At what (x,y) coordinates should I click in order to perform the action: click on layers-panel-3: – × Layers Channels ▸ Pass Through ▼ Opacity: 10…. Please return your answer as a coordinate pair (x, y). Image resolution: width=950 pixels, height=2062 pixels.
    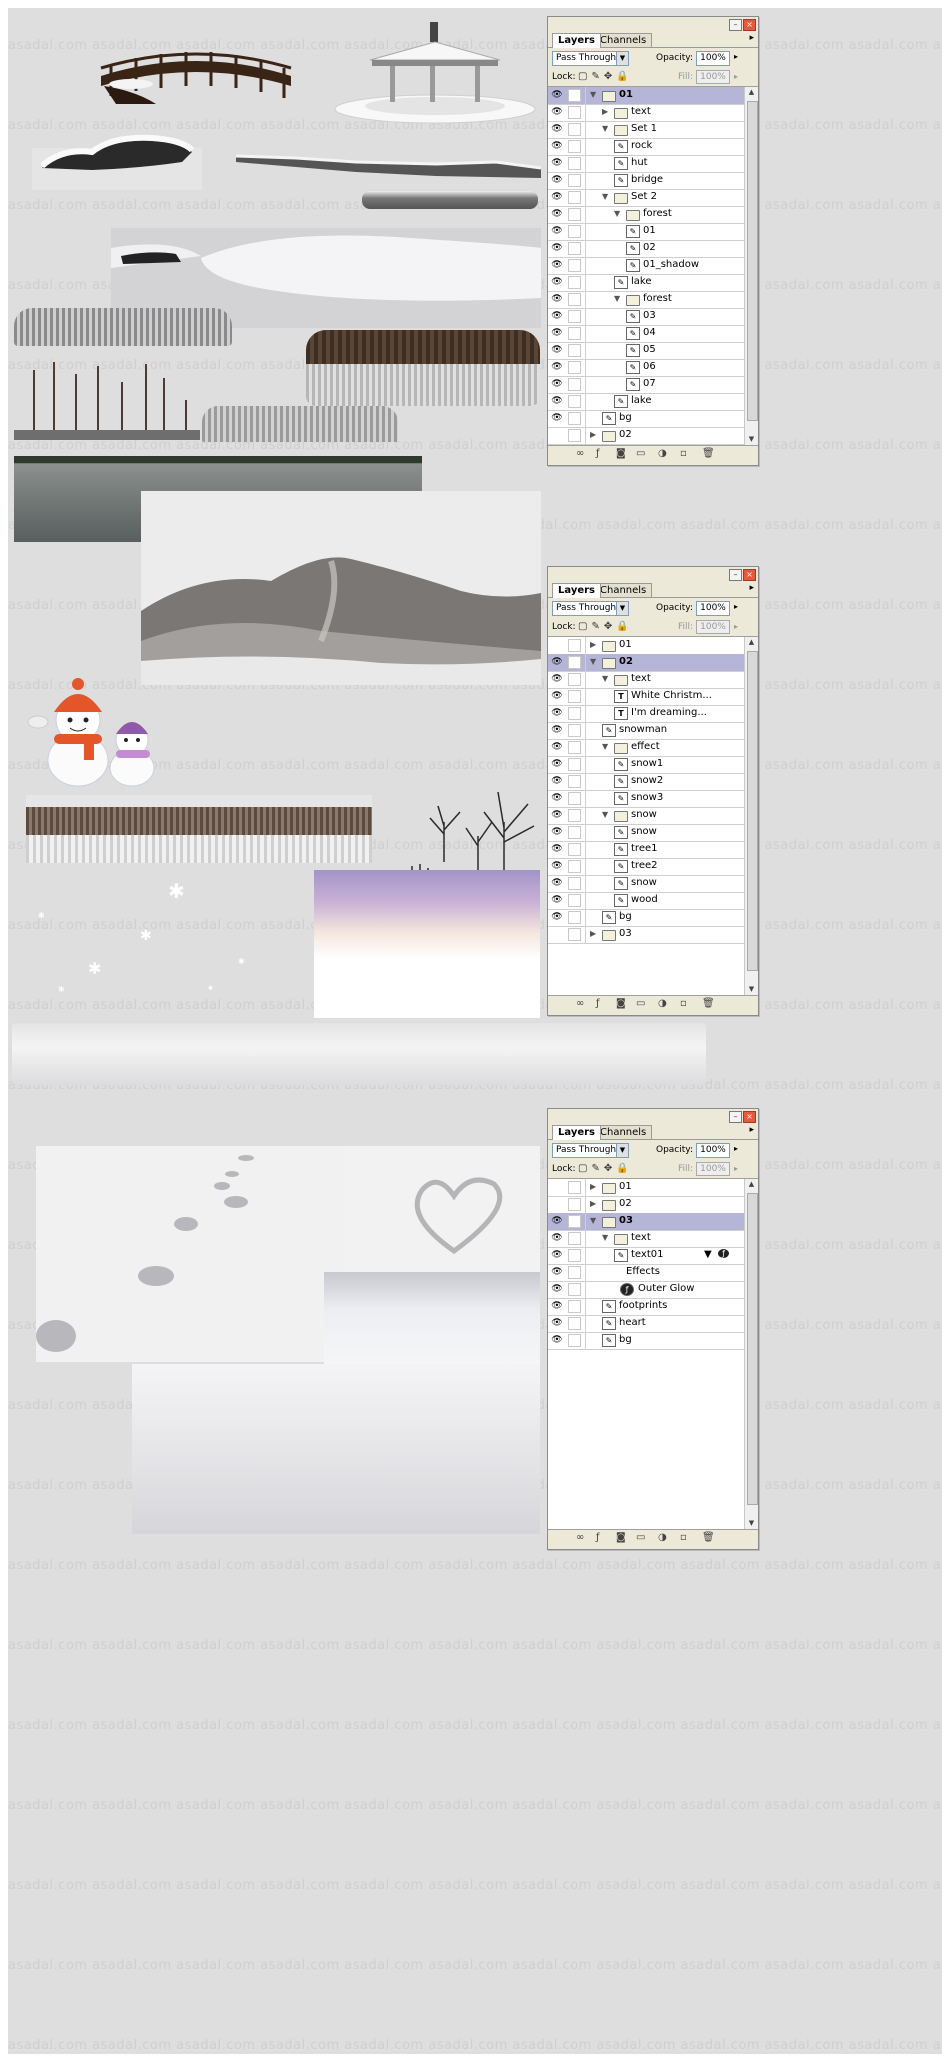
    Looking at the image, I should click on (653, 1329).